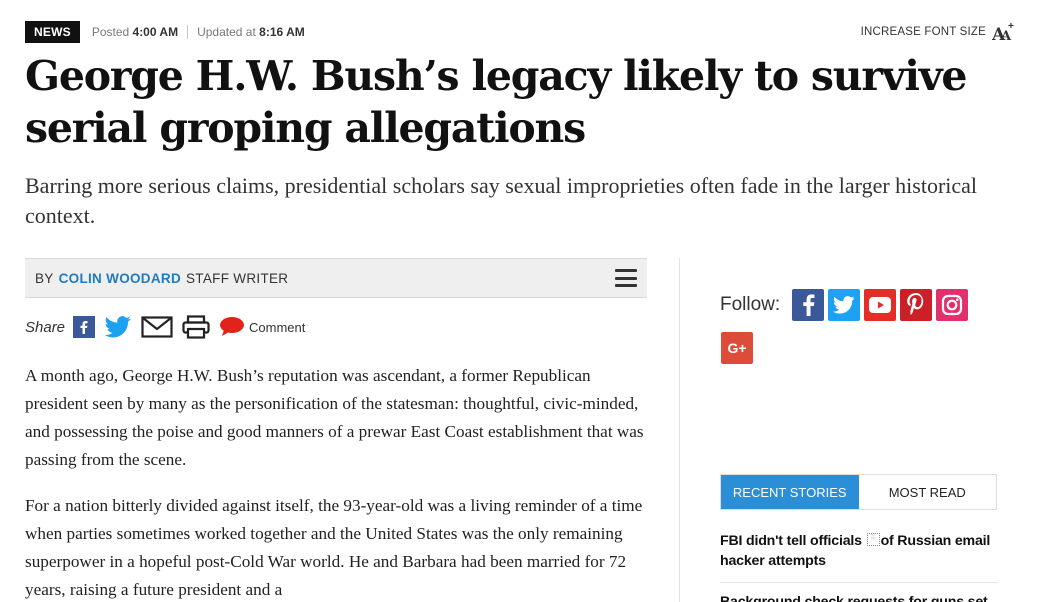  I want to click on font-size-icon: A A +, so click(1003, 32).